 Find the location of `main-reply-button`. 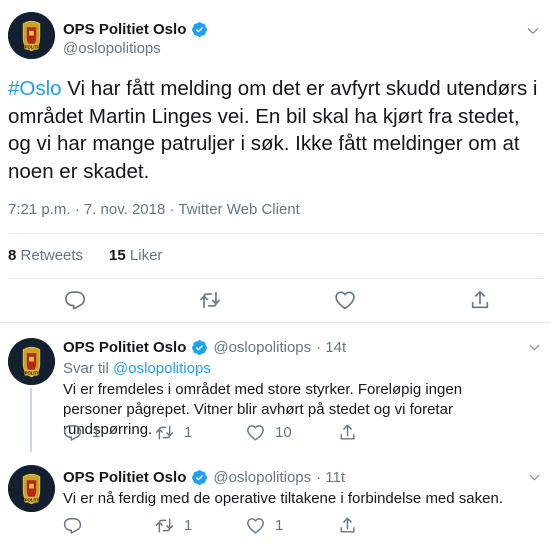

main-reply-button is located at coordinates (75, 300).